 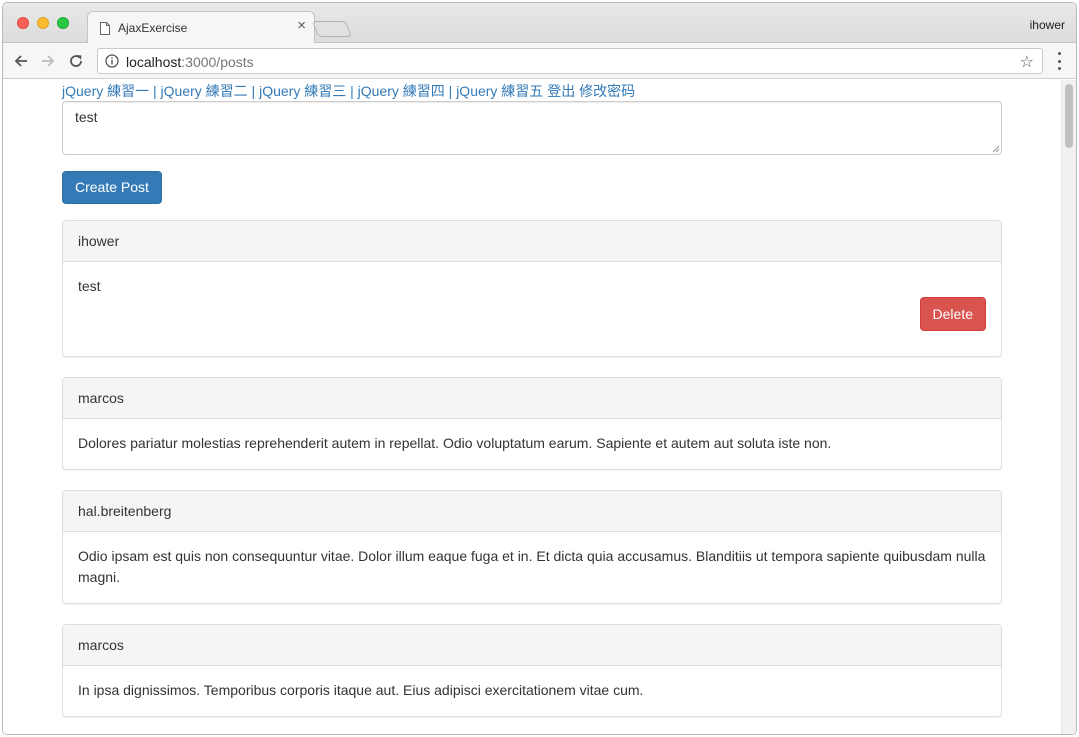 I want to click on nav-link-jquery-4: jQuery 練習四, so click(x=401, y=91).